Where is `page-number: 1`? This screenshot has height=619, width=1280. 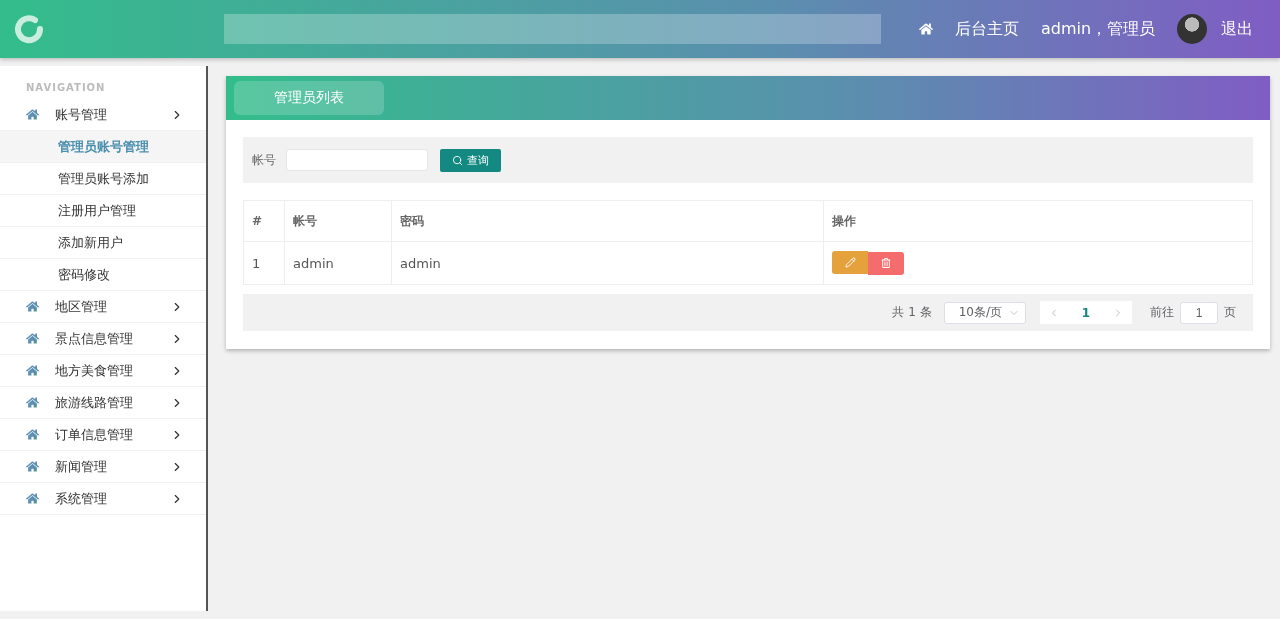
page-number: 1 is located at coordinates (1085, 312).